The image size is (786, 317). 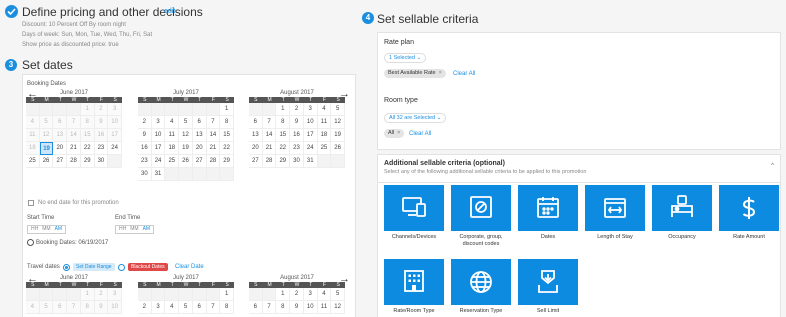 I want to click on devices-icon, so click(x=414, y=208).